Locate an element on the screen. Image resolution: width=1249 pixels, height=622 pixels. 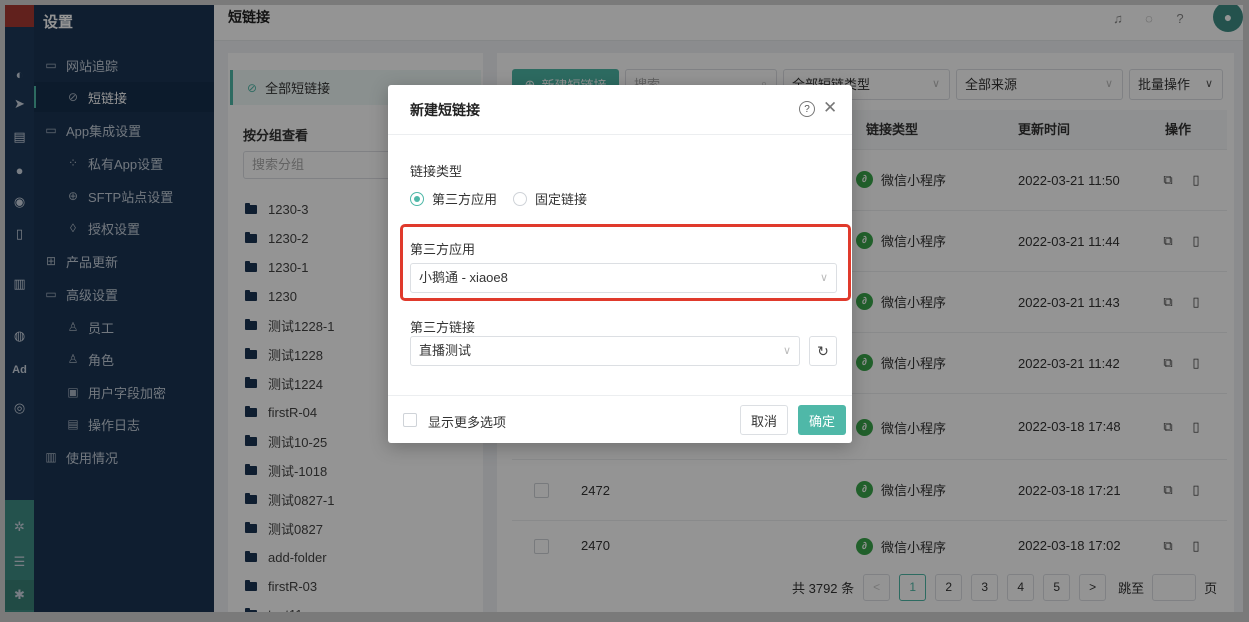
more-options-label: 显示更多选项 is located at coordinates (467, 421).